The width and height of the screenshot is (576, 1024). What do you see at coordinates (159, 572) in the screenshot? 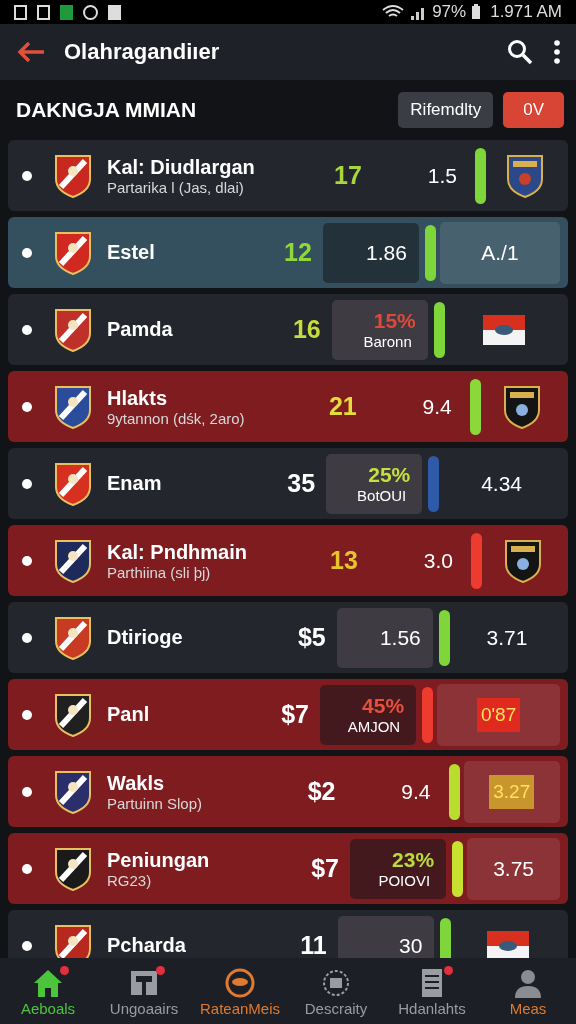
I see `team-detail: Parthiina (sli þj)` at bounding box center [159, 572].